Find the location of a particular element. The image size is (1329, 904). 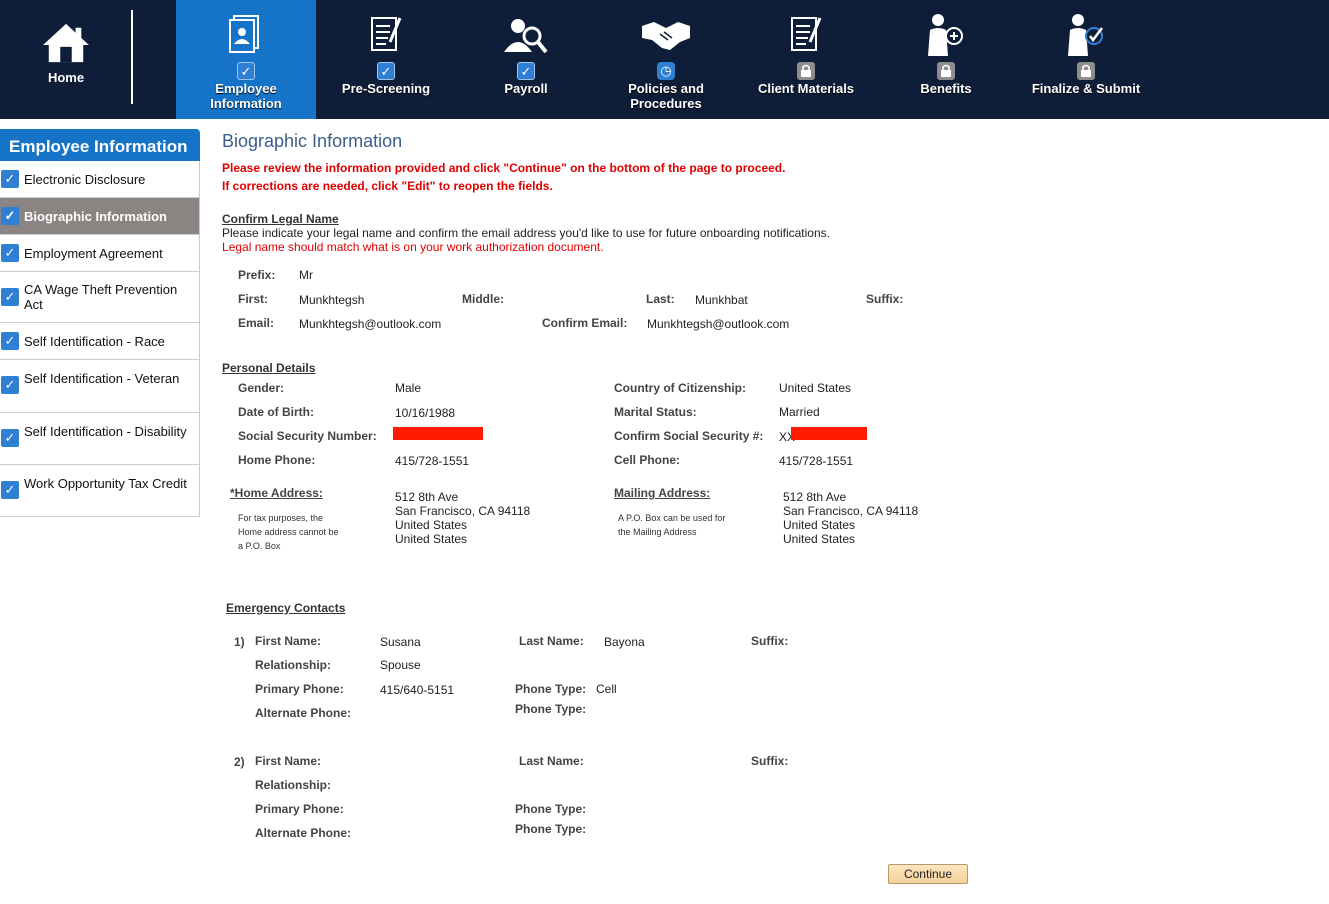

sidebar-item-ca-wage-theft: ✓ CA Wage Theft Prevention Act is located at coordinates (100, 297).